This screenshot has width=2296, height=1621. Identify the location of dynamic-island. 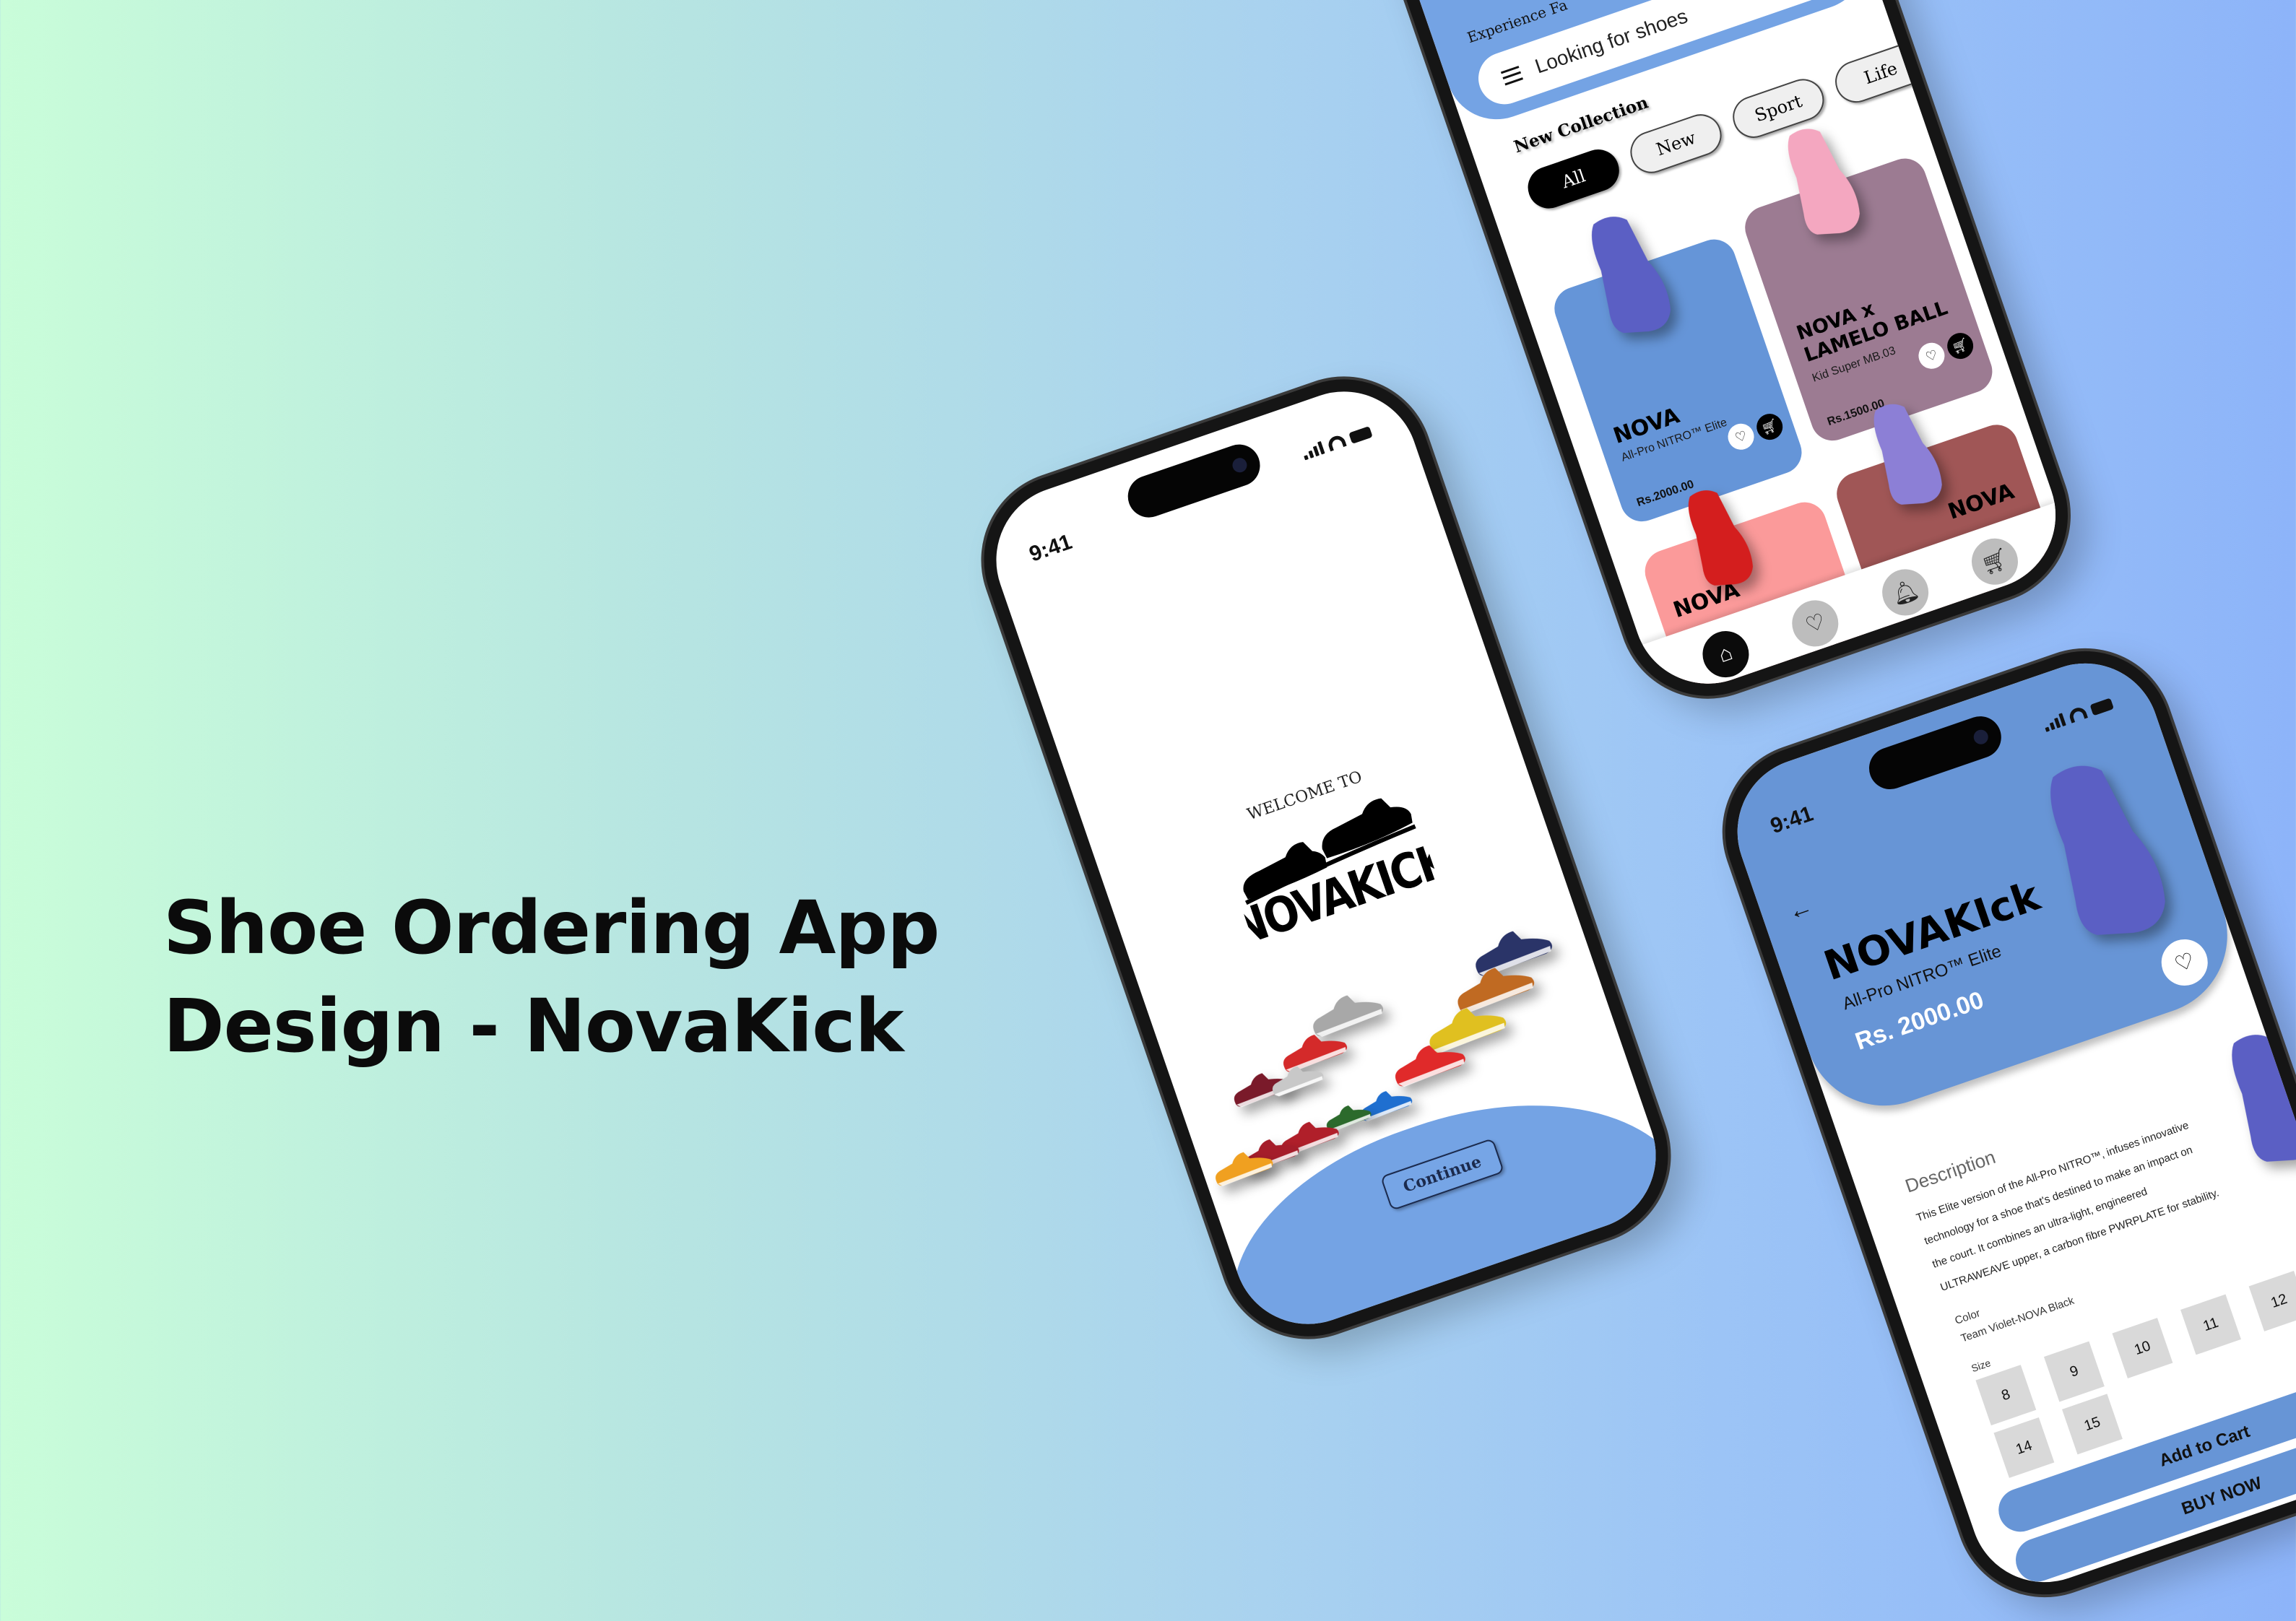
(1194, 480).